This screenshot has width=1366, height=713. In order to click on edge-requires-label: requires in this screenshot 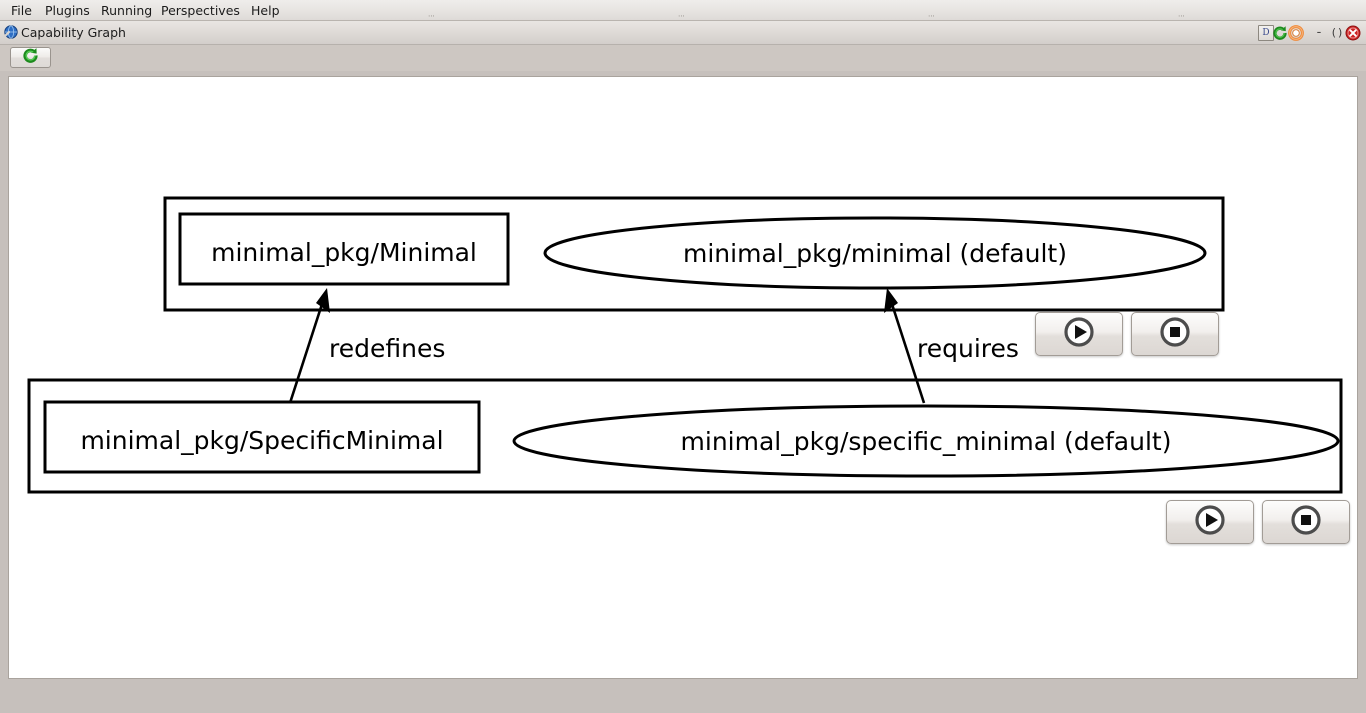, I will do `click(968, 348)`.